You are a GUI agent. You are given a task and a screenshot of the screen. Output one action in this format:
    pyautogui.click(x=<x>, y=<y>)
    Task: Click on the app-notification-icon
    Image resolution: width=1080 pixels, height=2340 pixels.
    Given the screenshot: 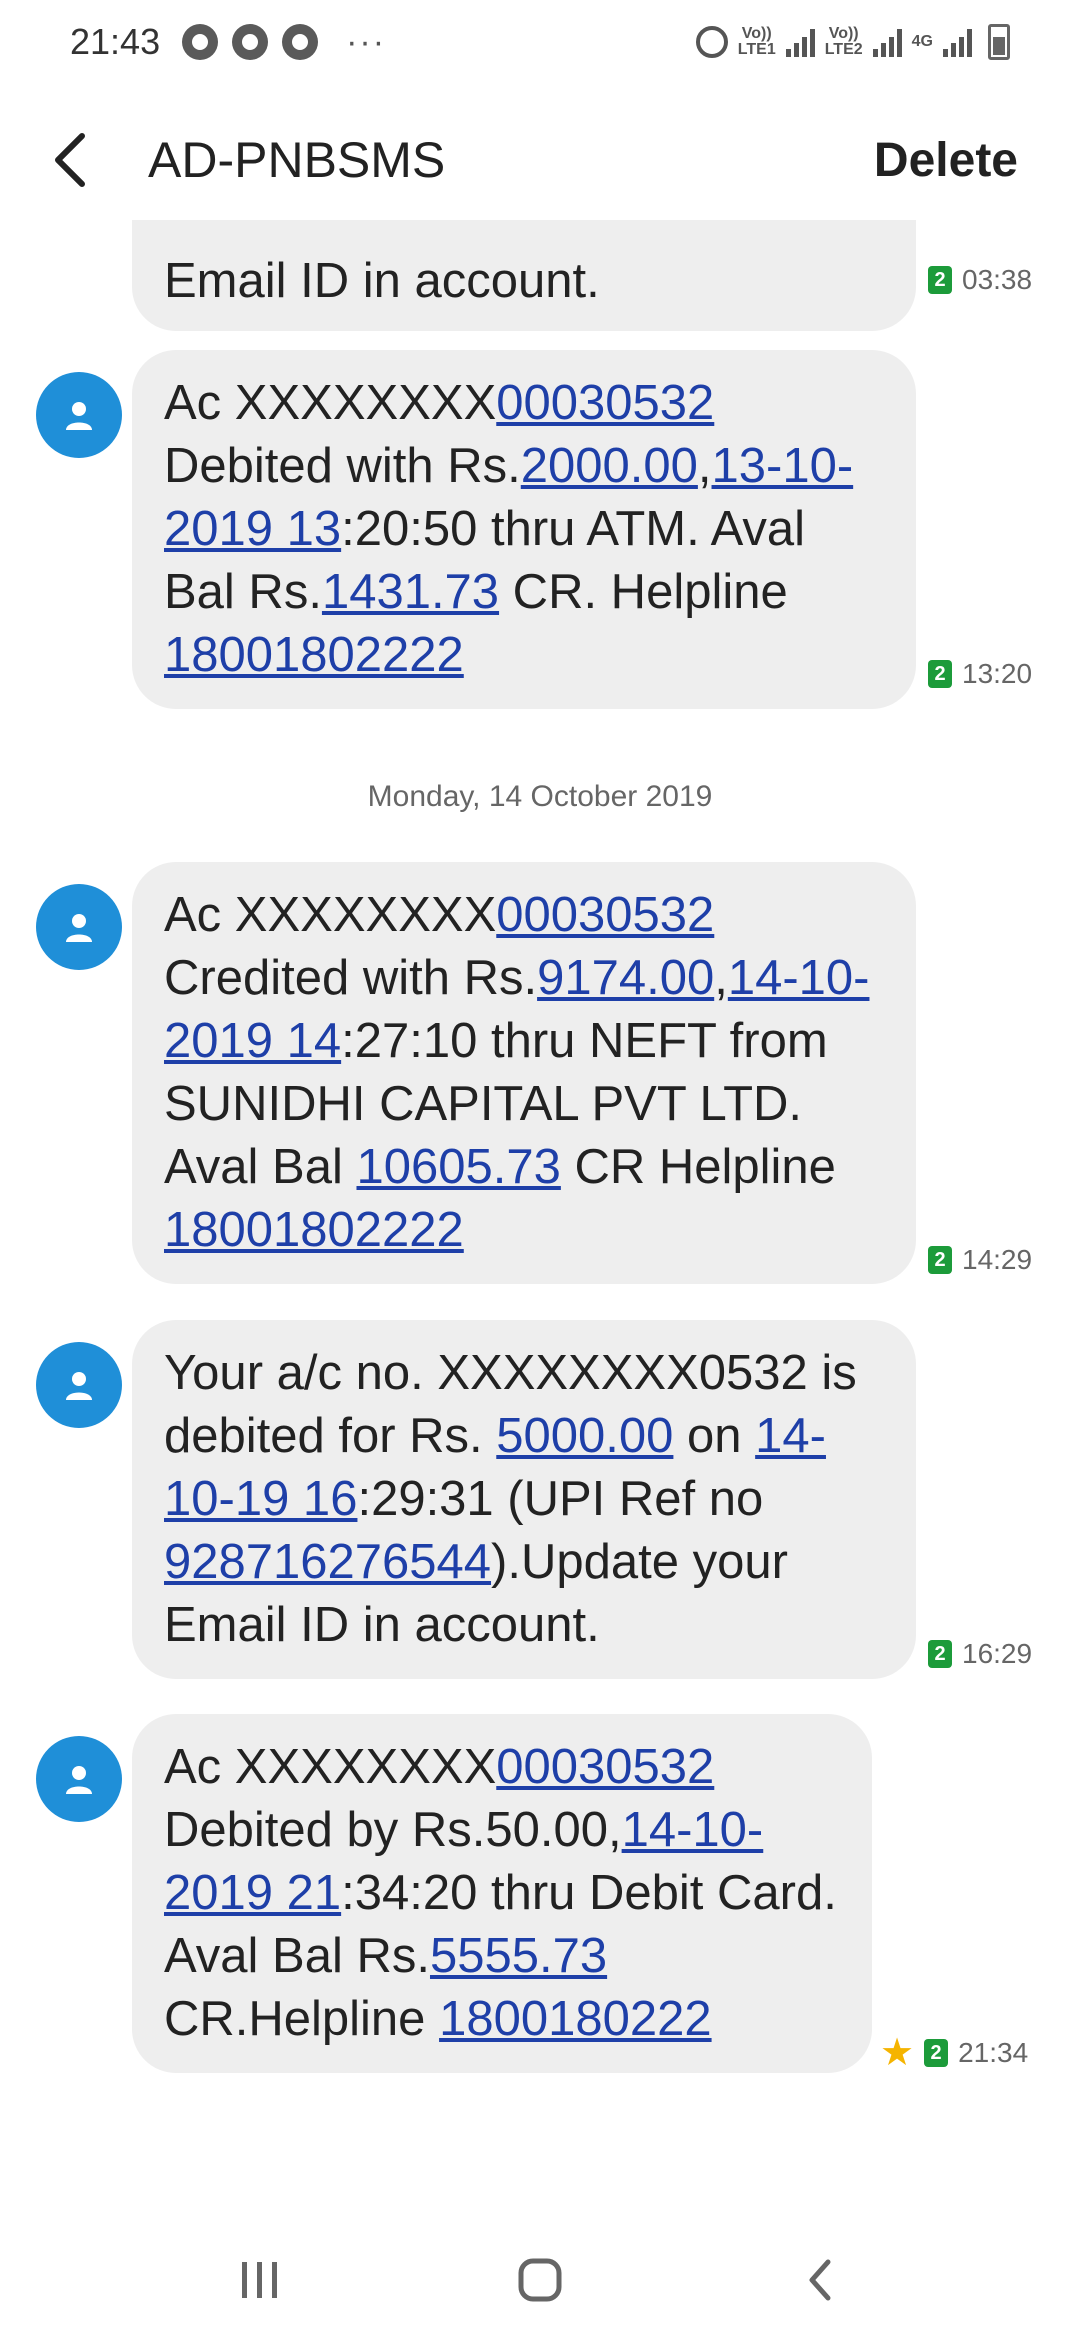 What is the action you would take?
    pyautogui.click(x=250, y=42)
    